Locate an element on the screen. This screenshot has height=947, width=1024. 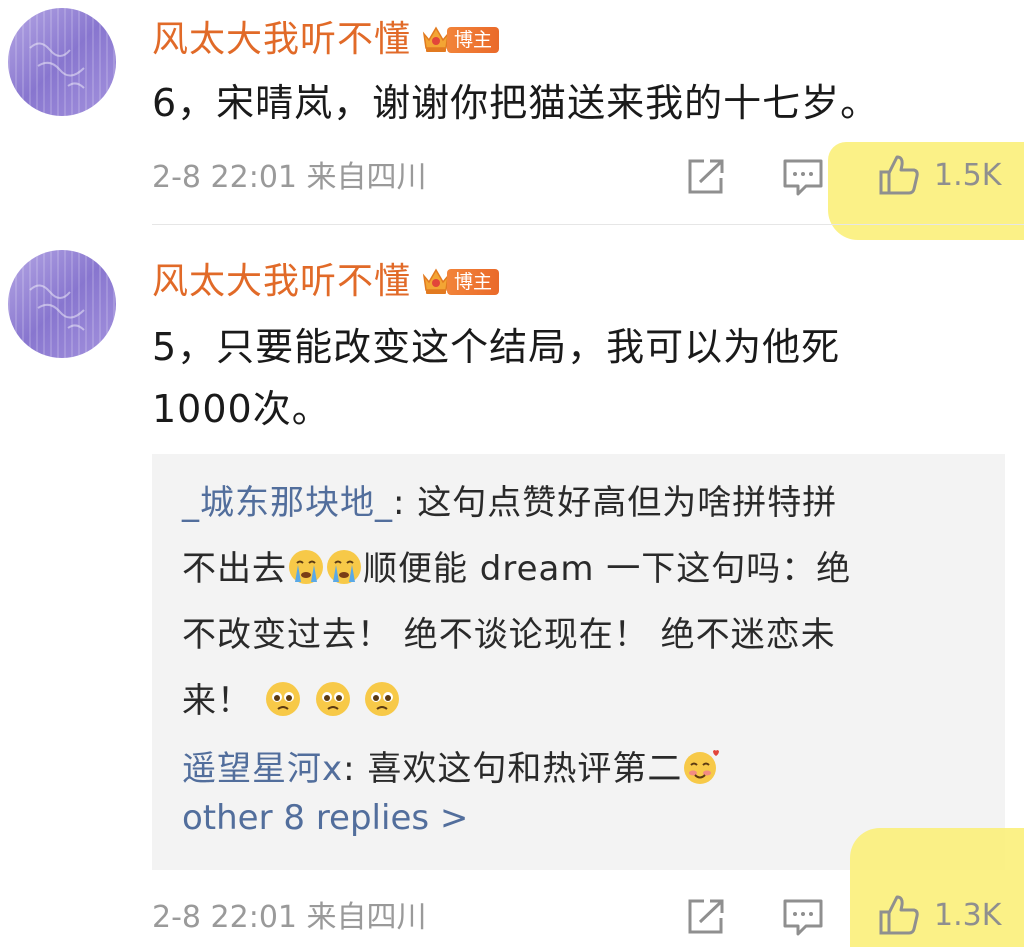
like-count: 1.5K is located at coordinates (968, 175).